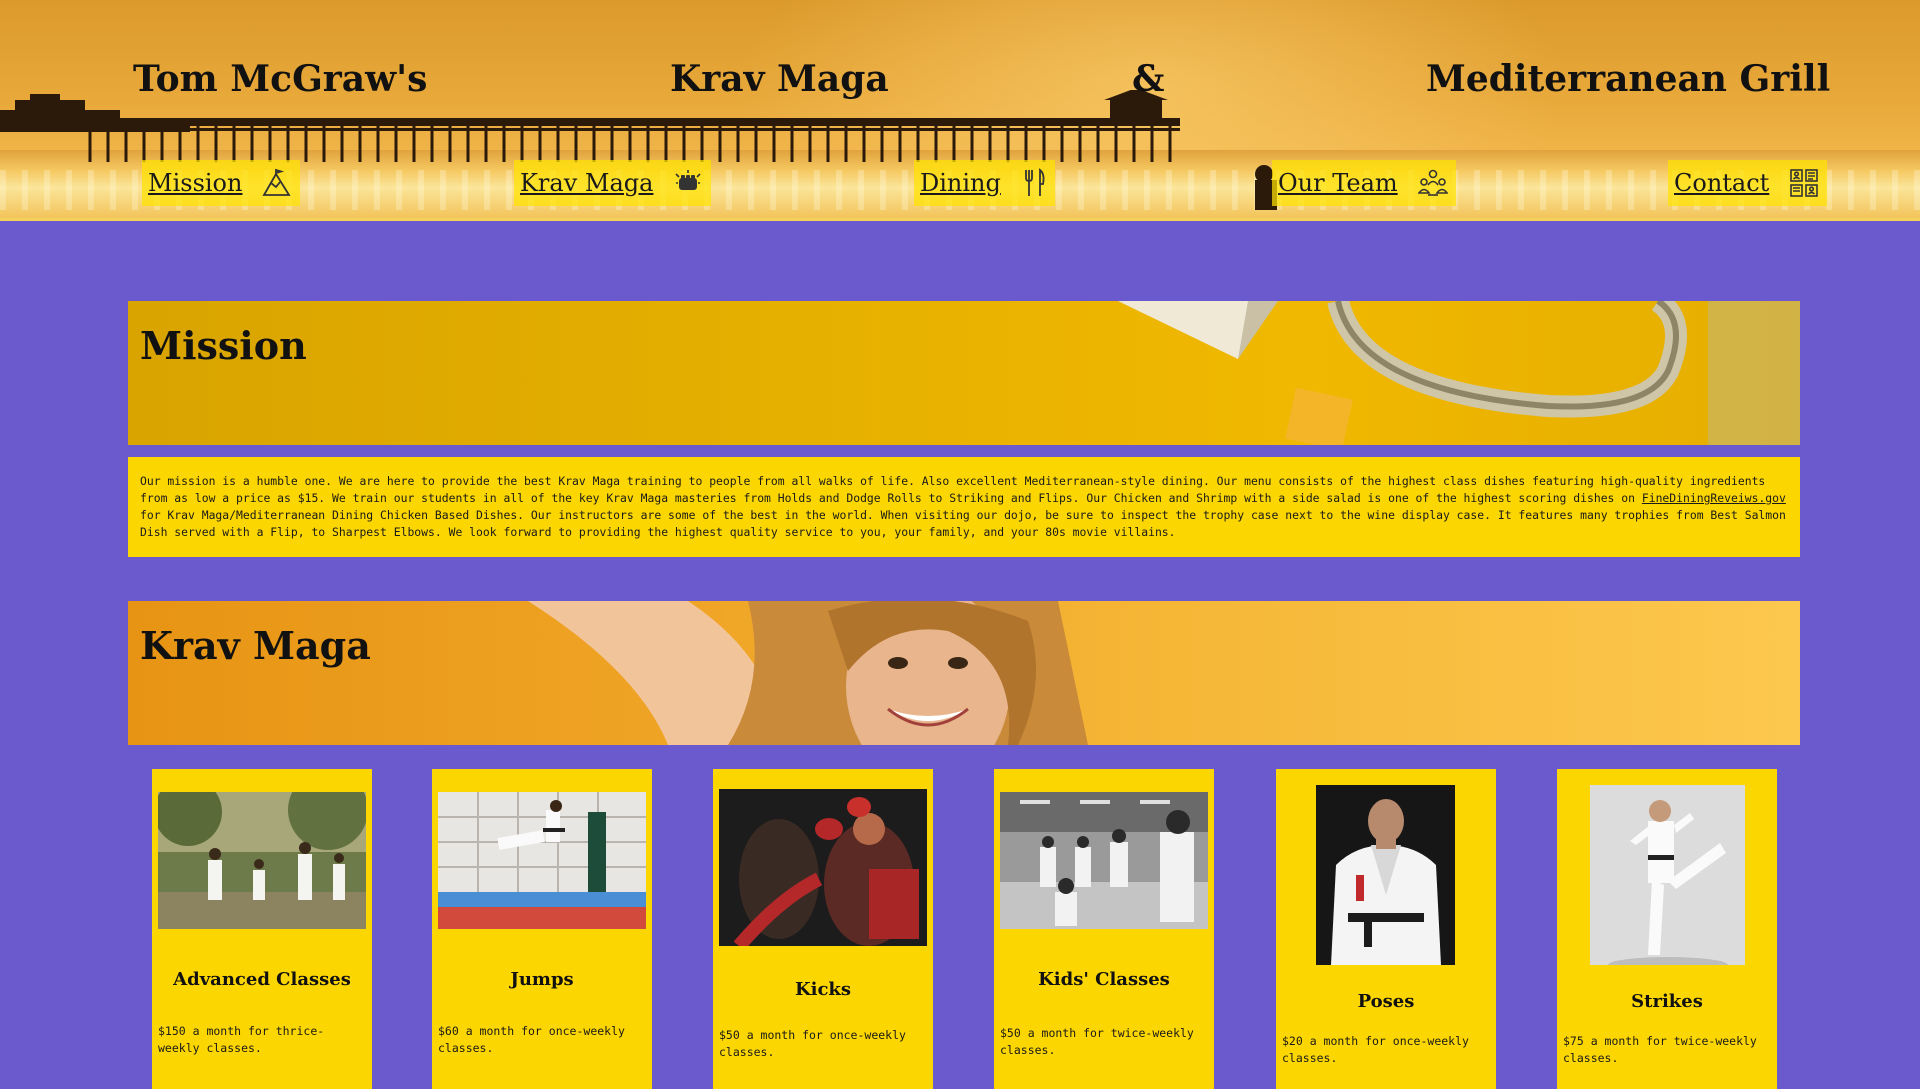 The width and height of the screenshot is (1920, 1089). What do you see at coordinates (587, 183) in the screenshot?
I see `nav-item-label: Krav Maga` at bounding box center [587, 183].